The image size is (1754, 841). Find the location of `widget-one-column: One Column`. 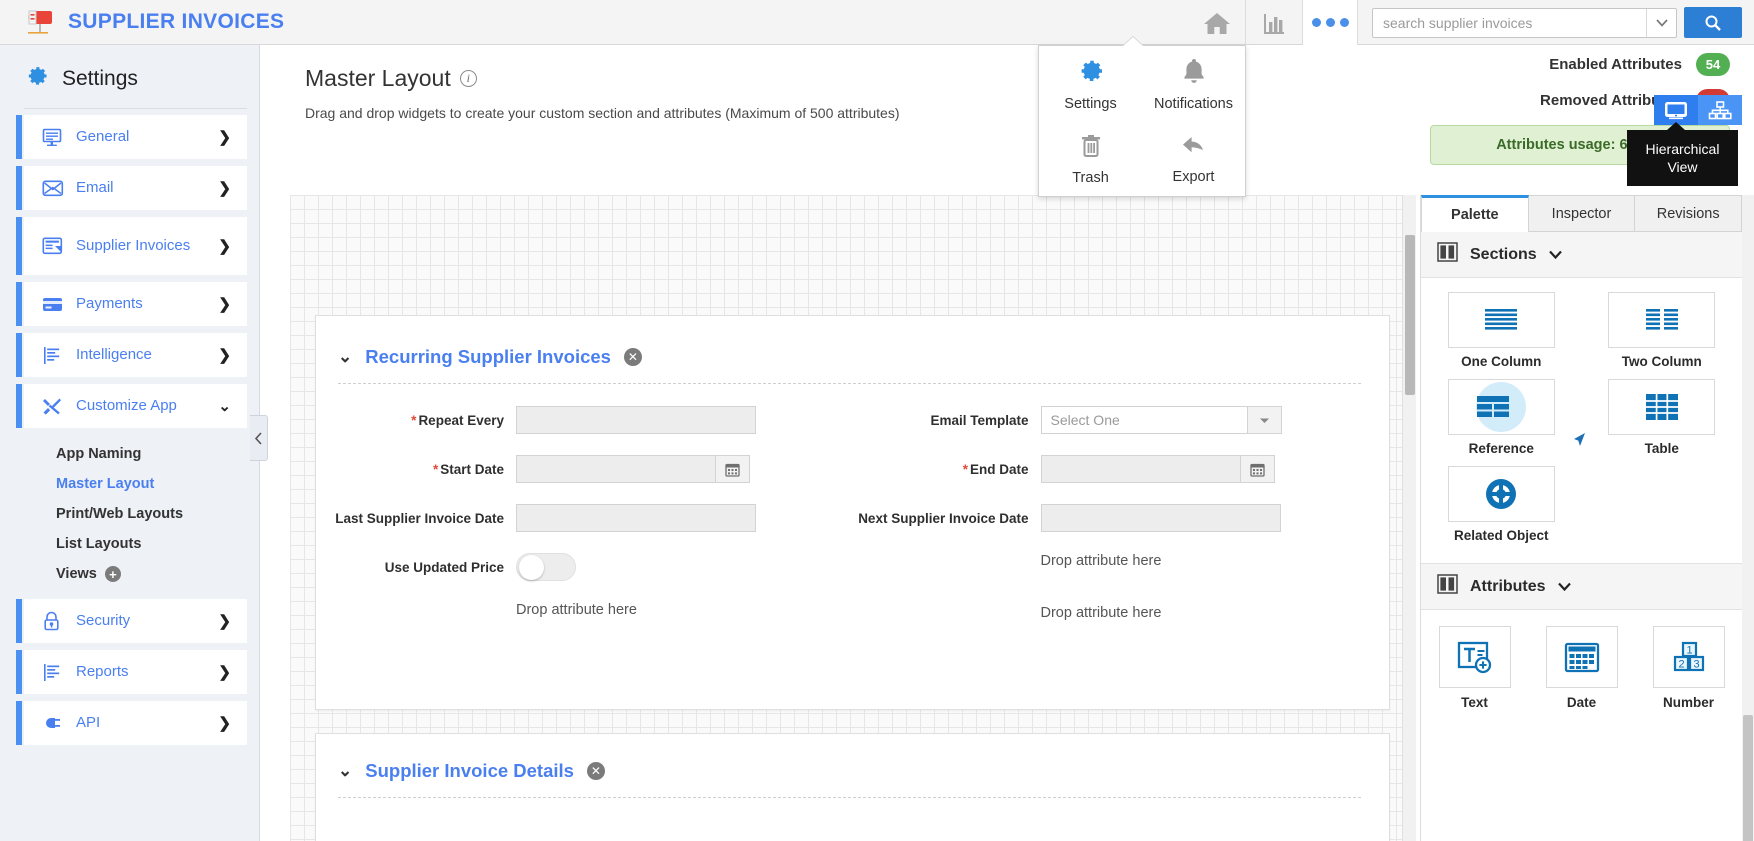

widget-one-column: One Column is located at coordinates (1501, 330).